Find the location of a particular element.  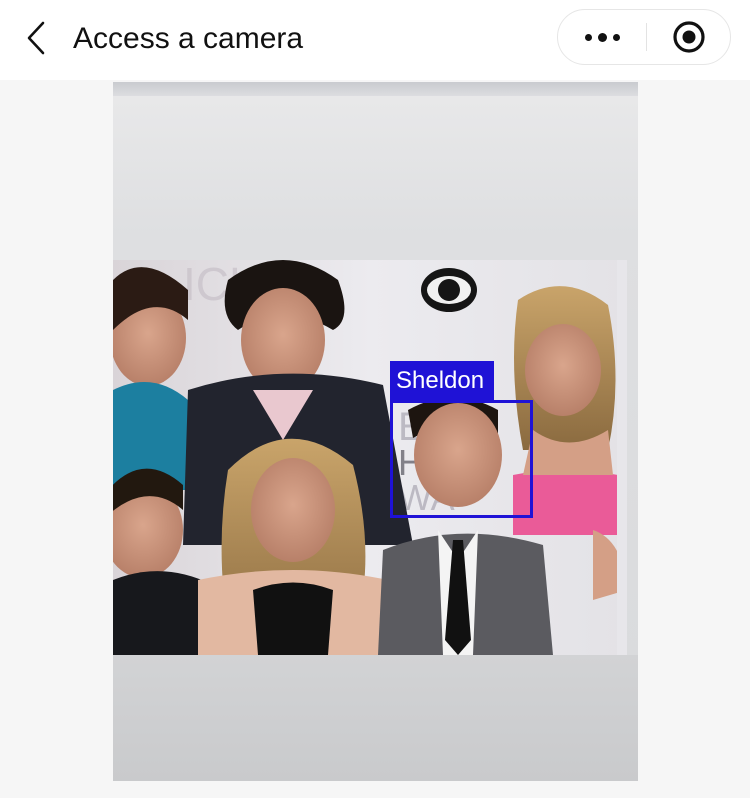

target-circle-icon is located at coordinates (689, 37).